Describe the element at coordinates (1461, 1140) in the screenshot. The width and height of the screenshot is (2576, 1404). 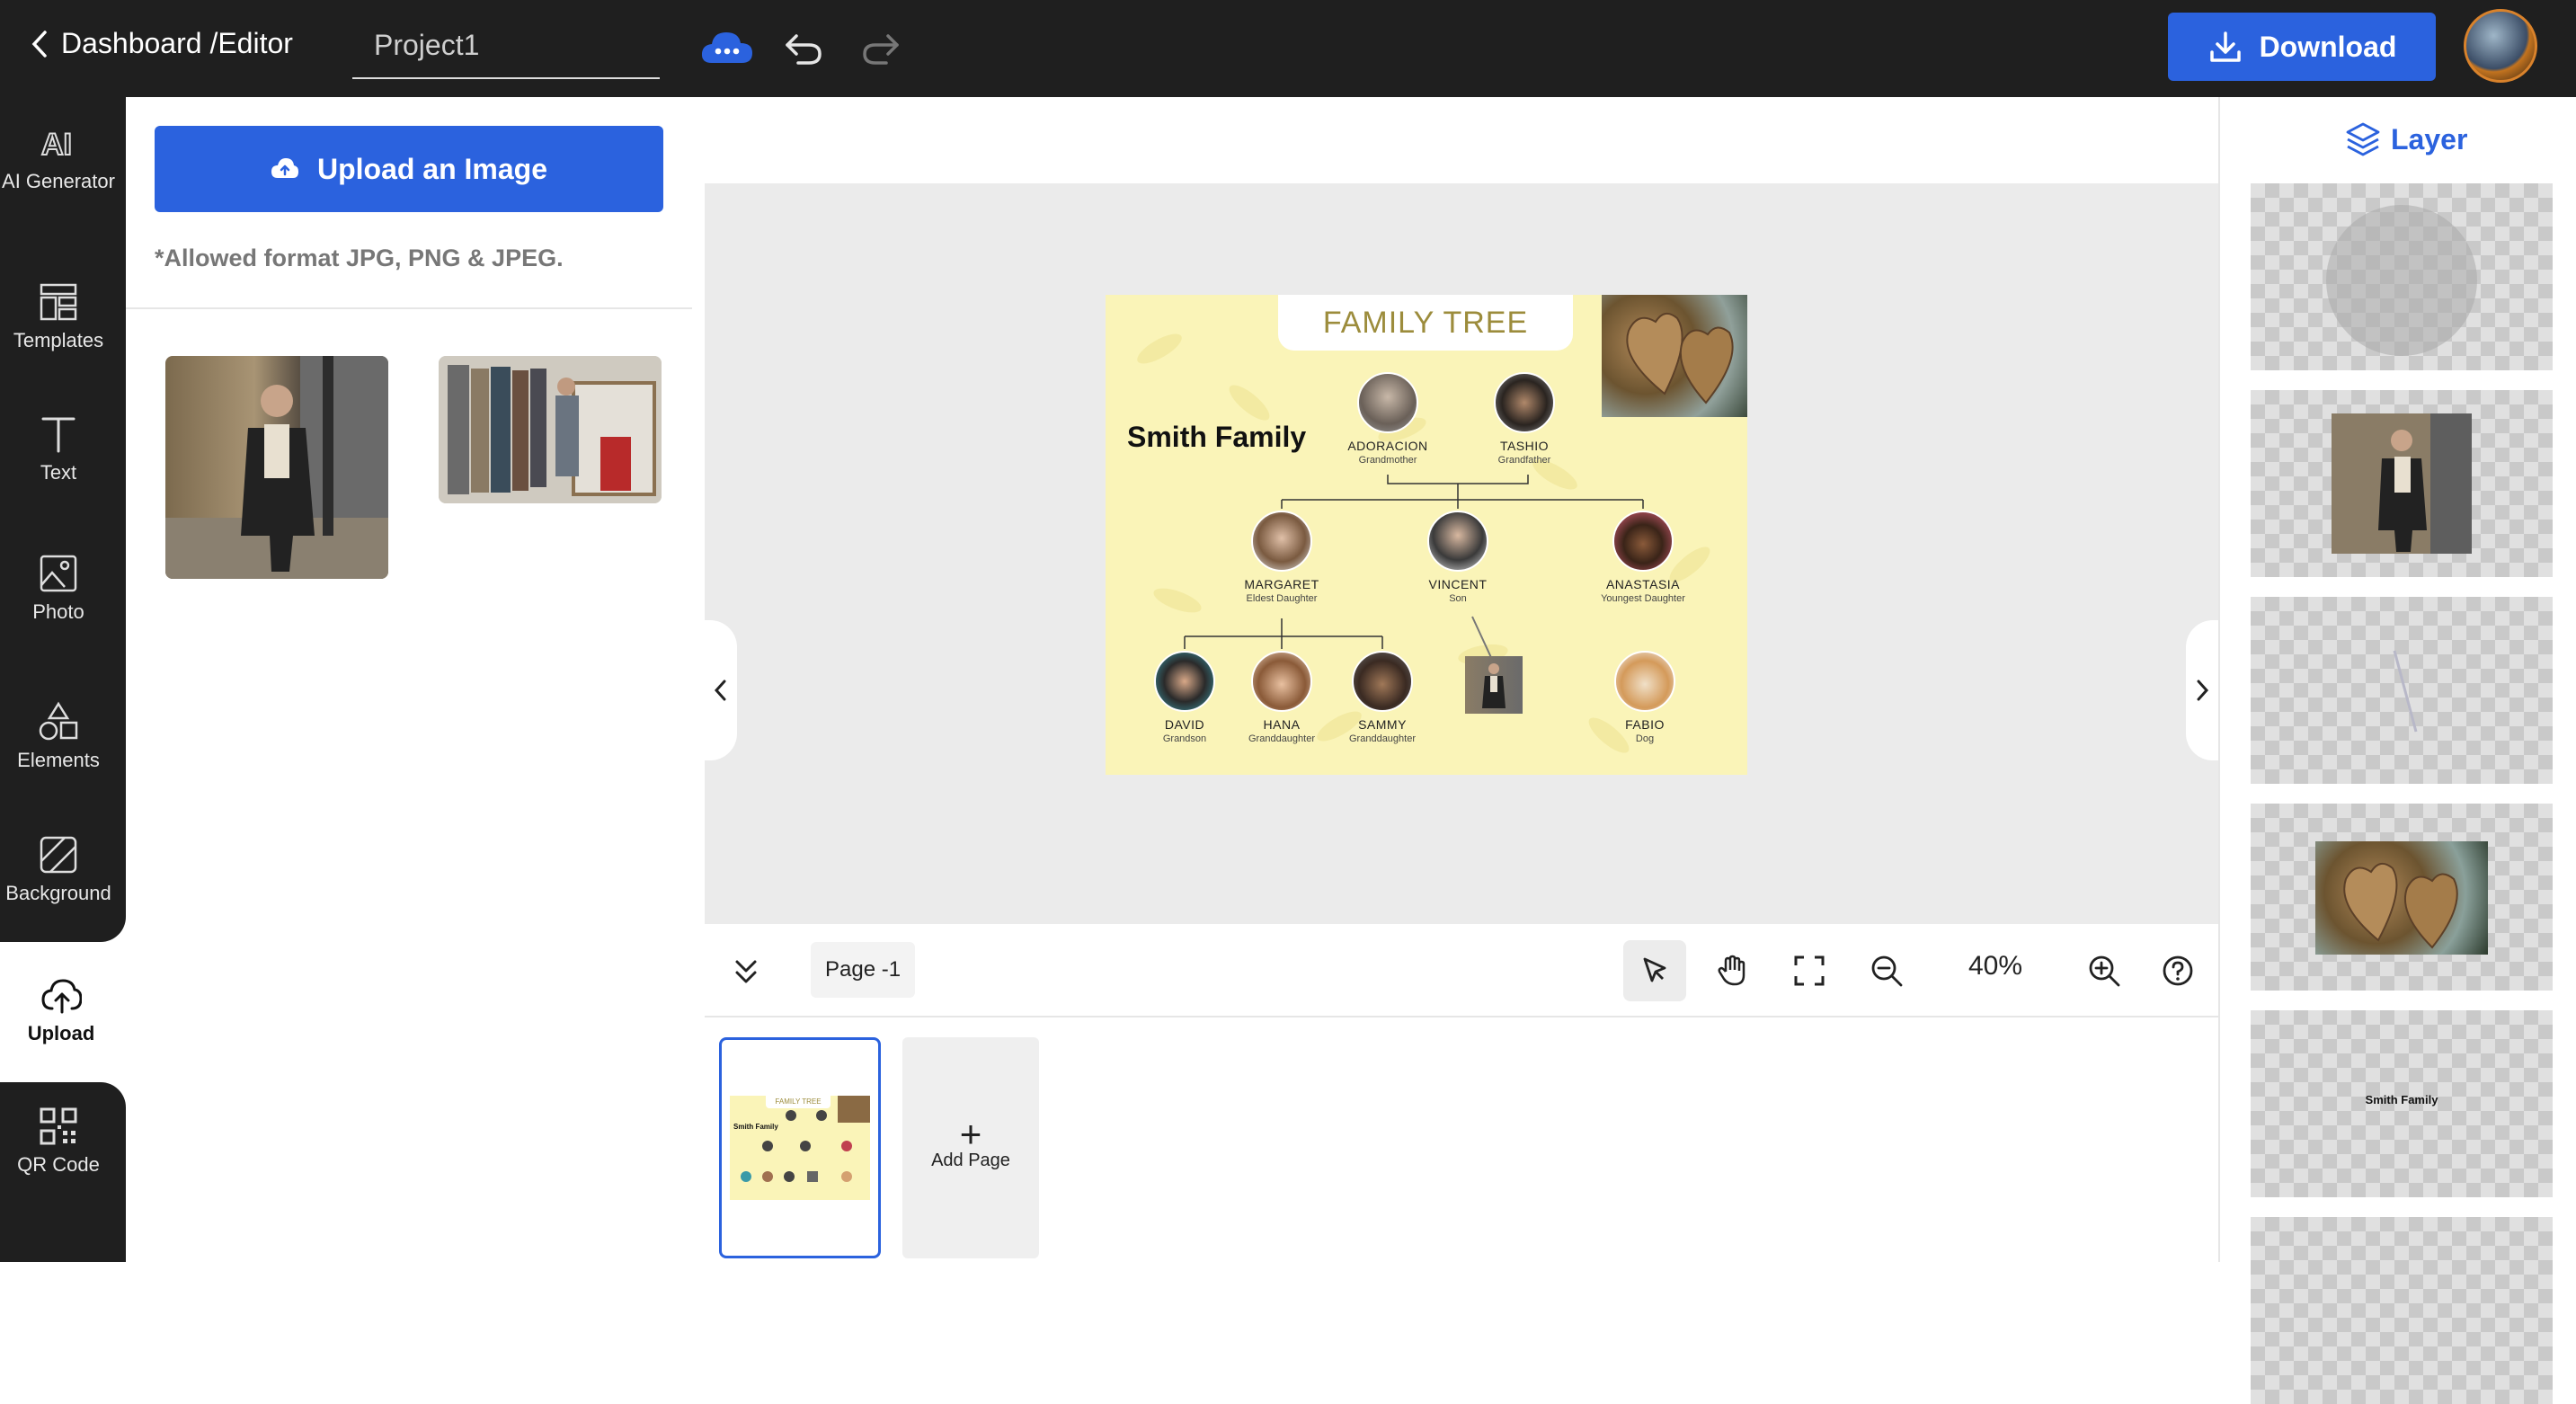
I see `pages-strip: FAMILY TREE Smith Family + Add Page` at that location.